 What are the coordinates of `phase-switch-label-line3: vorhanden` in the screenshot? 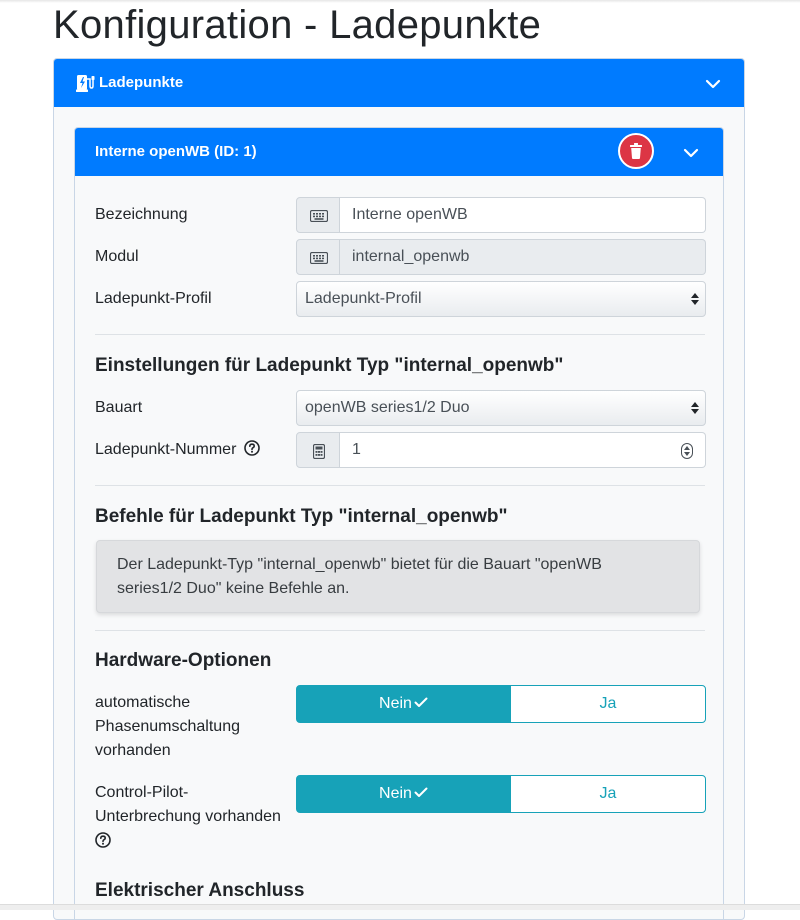 It's located at (133, 750).